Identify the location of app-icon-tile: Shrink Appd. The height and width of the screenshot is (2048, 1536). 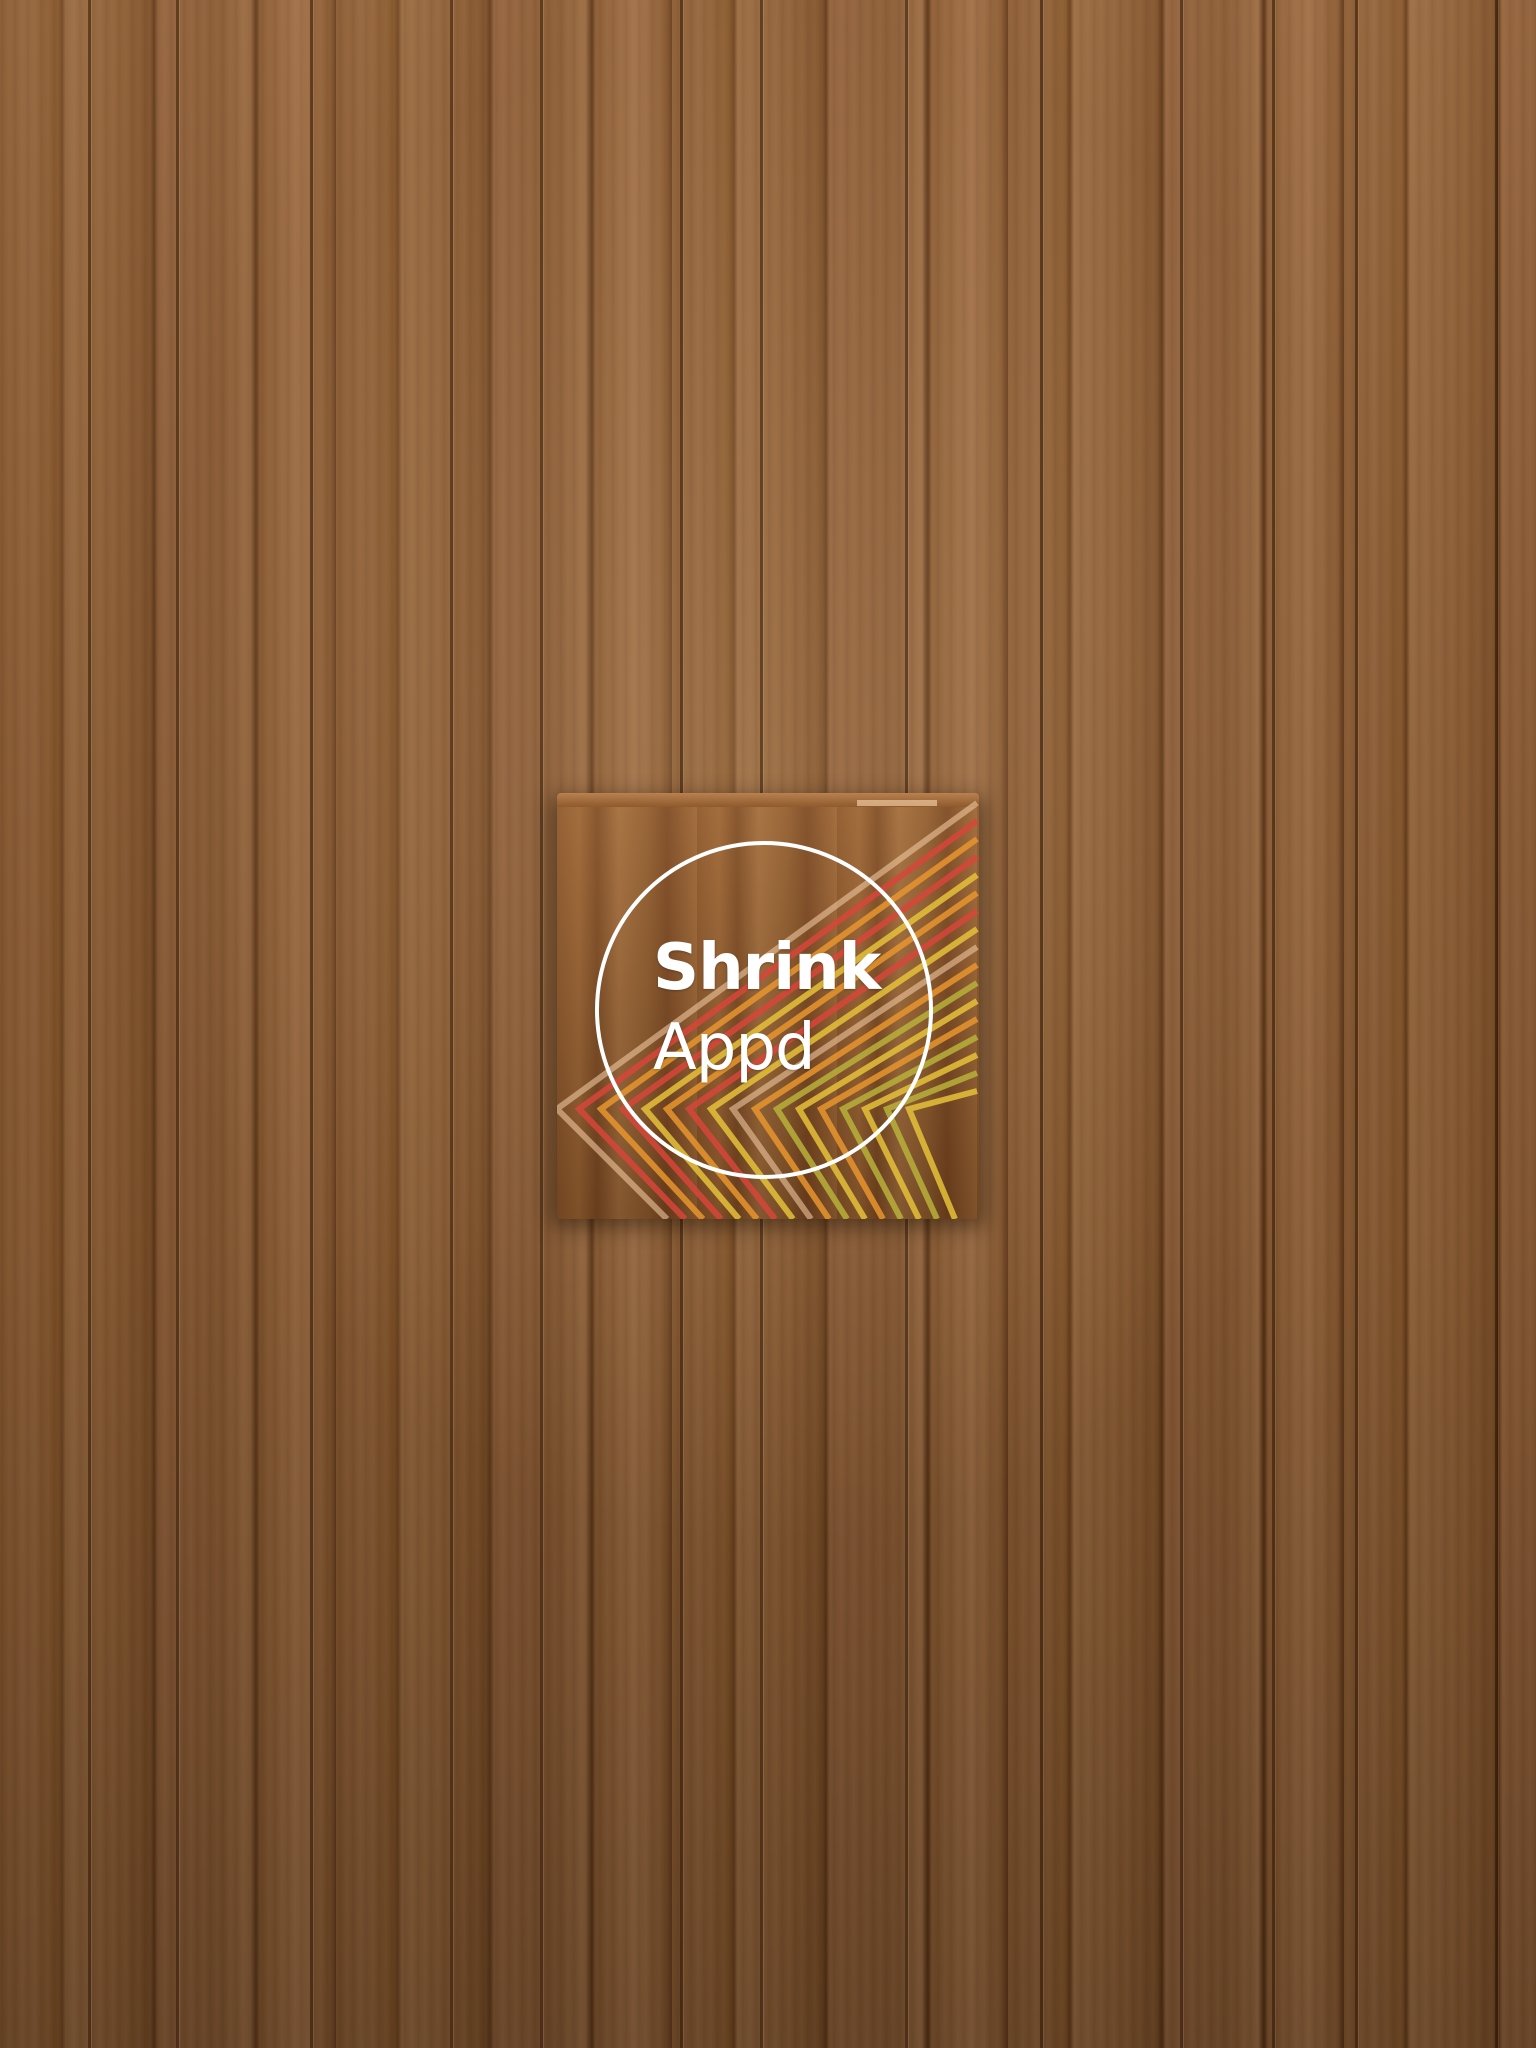
(768, 1006).